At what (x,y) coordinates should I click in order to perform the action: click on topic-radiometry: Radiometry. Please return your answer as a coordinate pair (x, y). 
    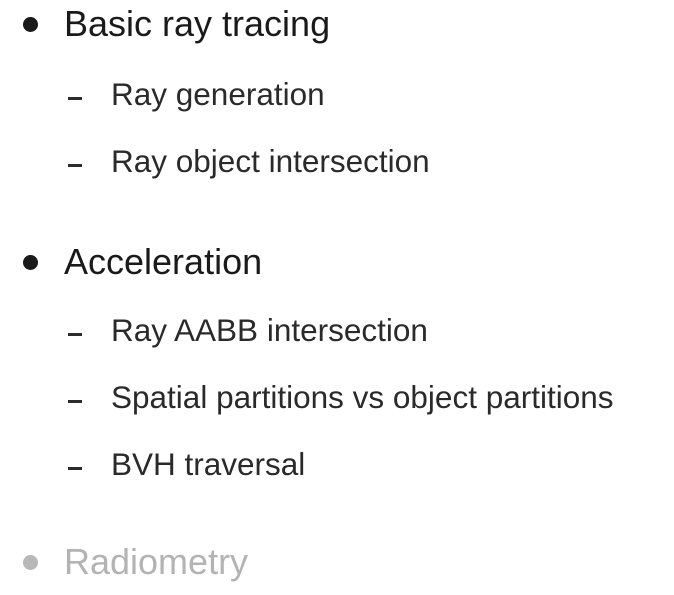
    Looking at the image, I should click on (337, 563).